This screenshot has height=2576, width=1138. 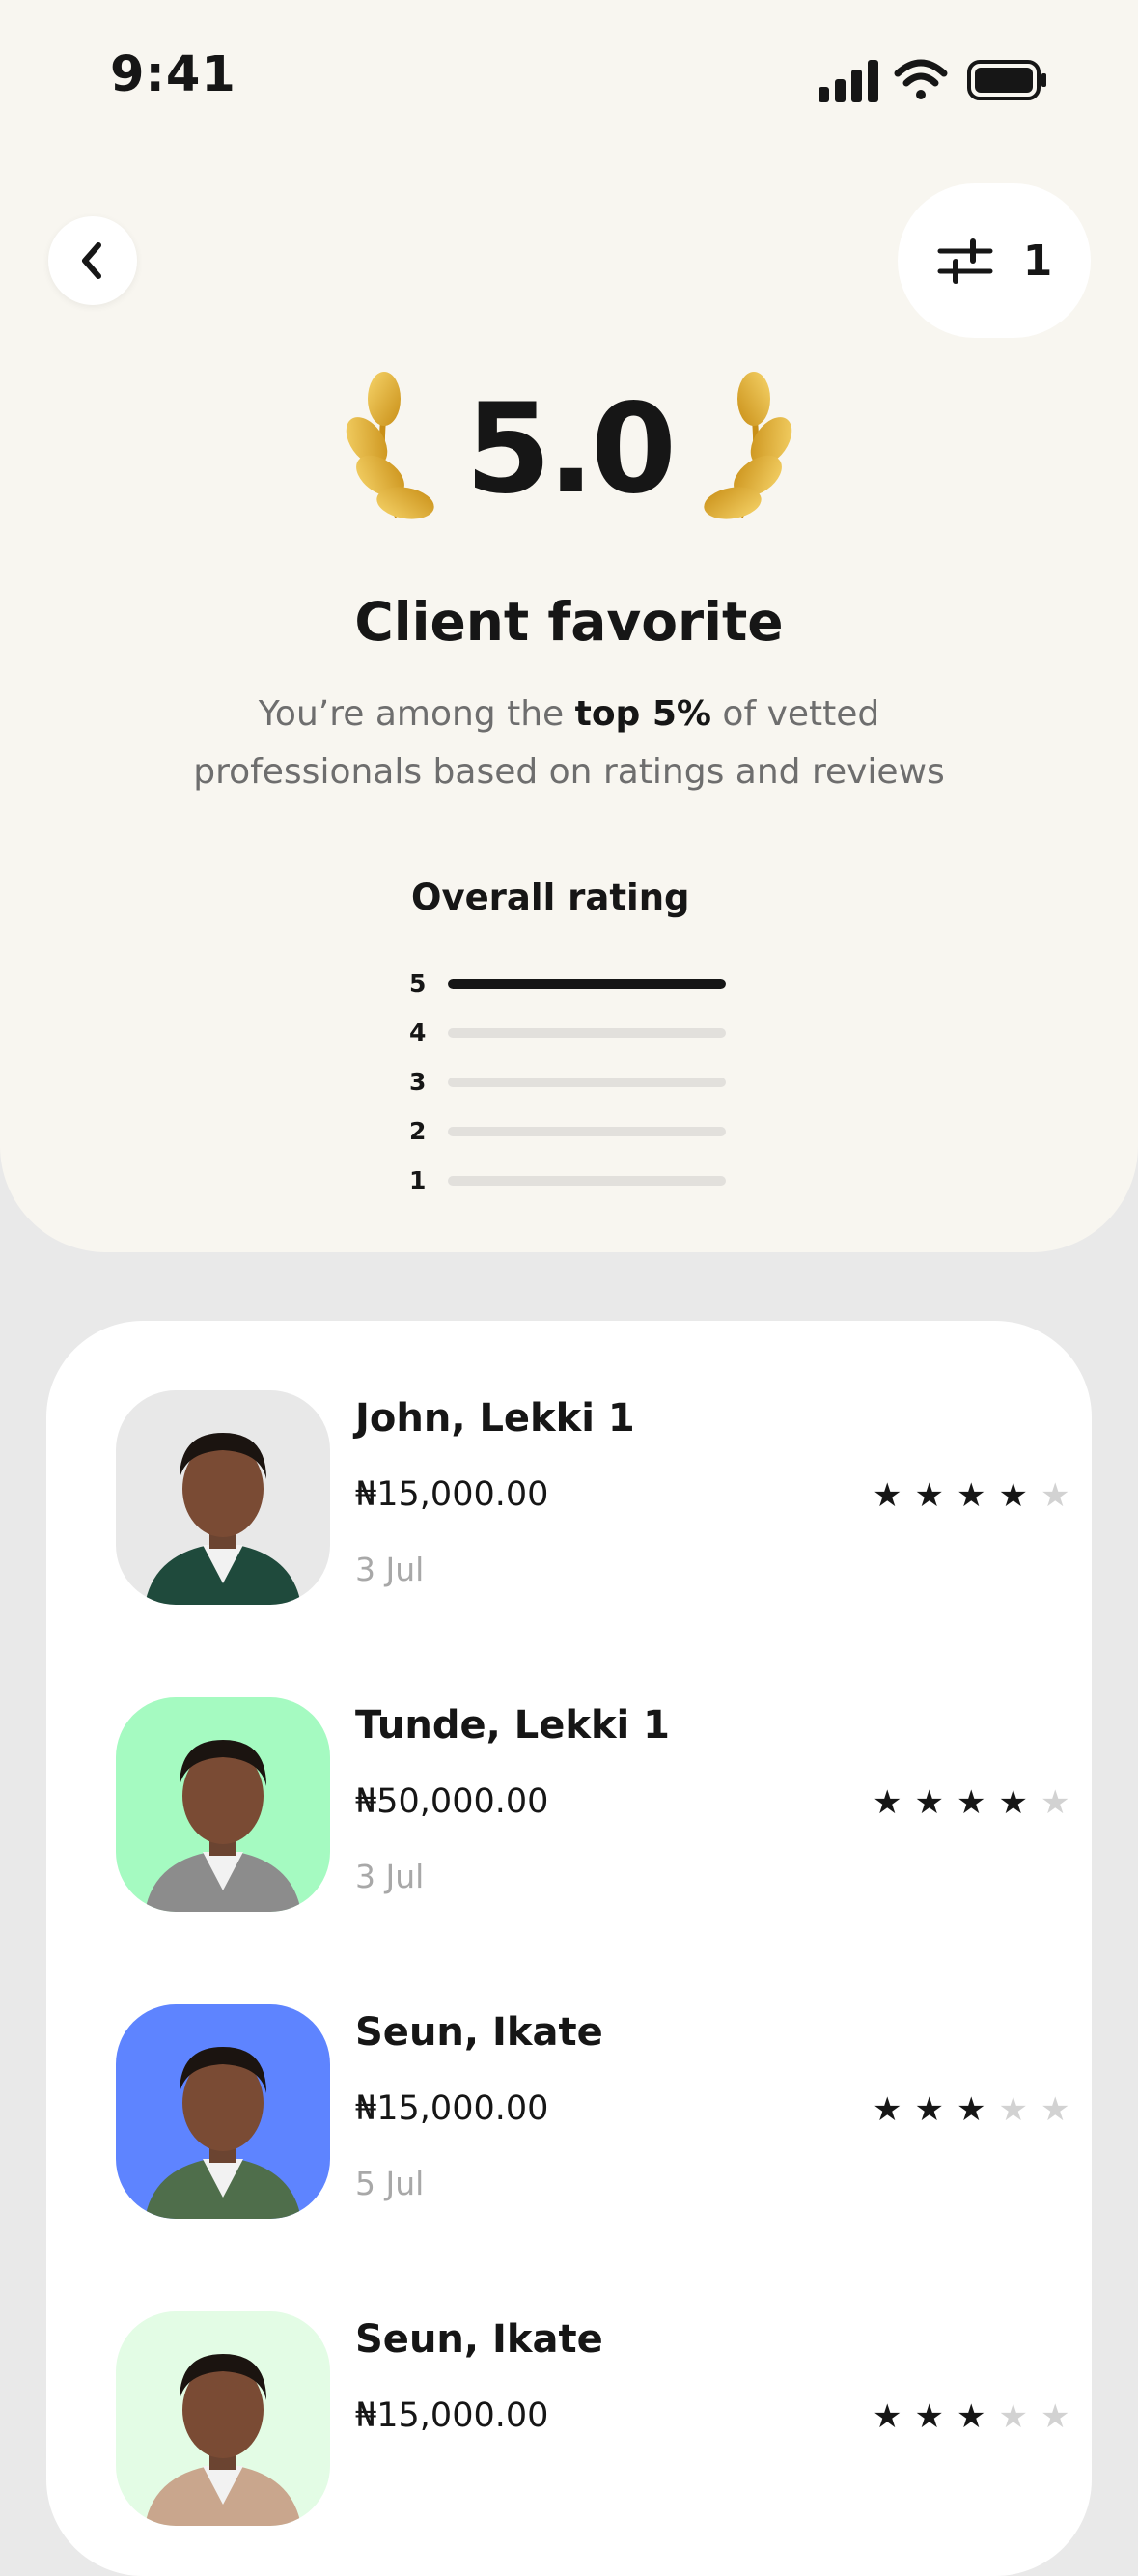 I want to click on battery-icon, so click(x=1007, y=80).